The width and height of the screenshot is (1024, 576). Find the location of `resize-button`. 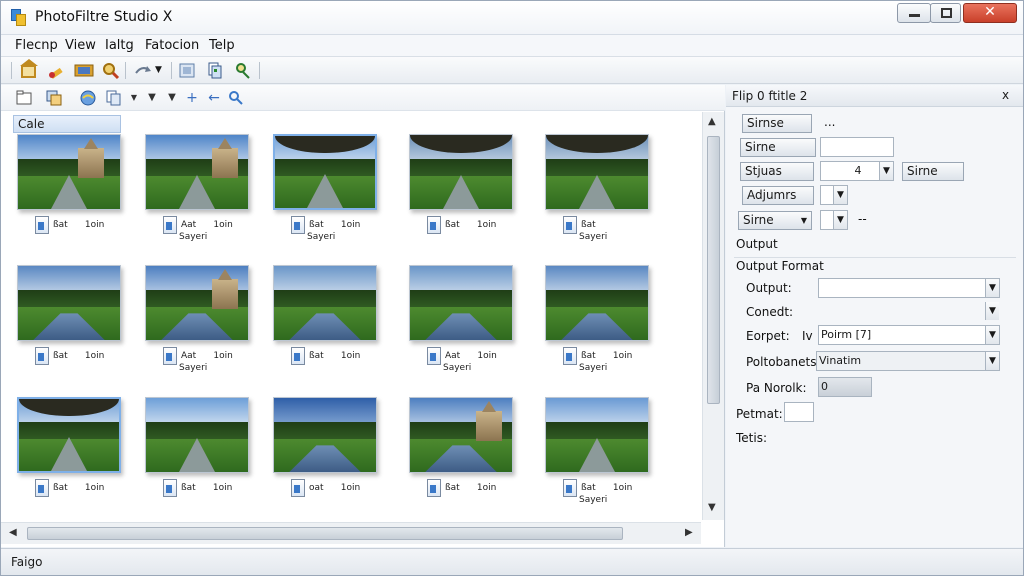

resize-button is located at coordinates (187, 70).